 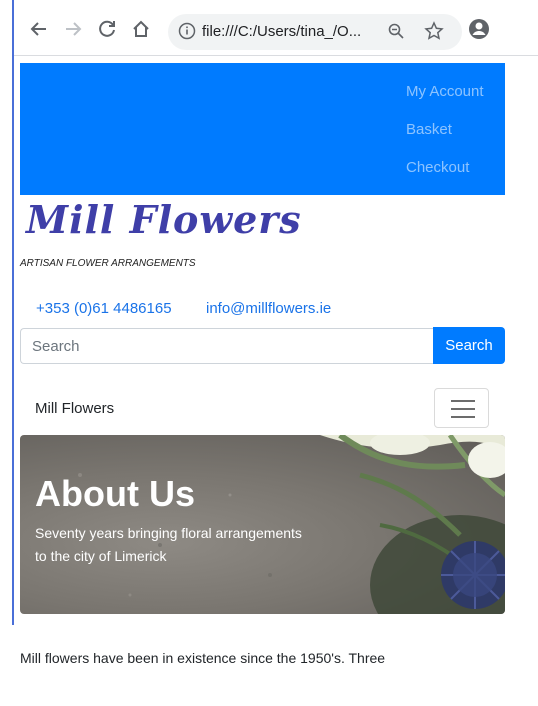 What do you see at coordinates (434, 33) in the screenshot?
I see `star-icon` at bounding box center [434, 33].